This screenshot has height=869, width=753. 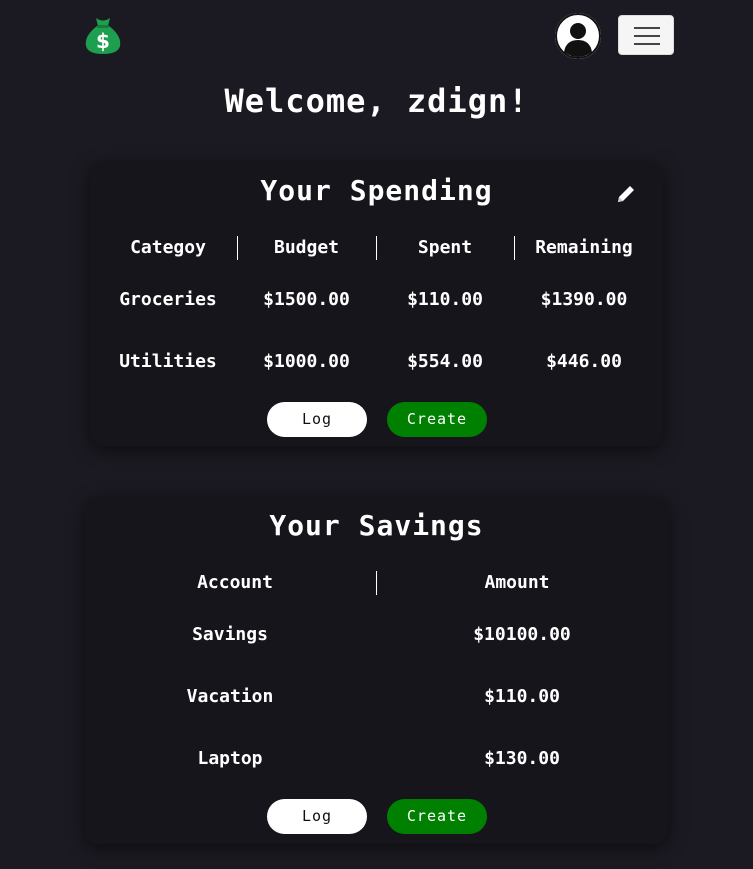 What do you see at coordinates (317, 419) in the screenshot?
I see `spending-log-button: Log` at bounding box center [317, 419].